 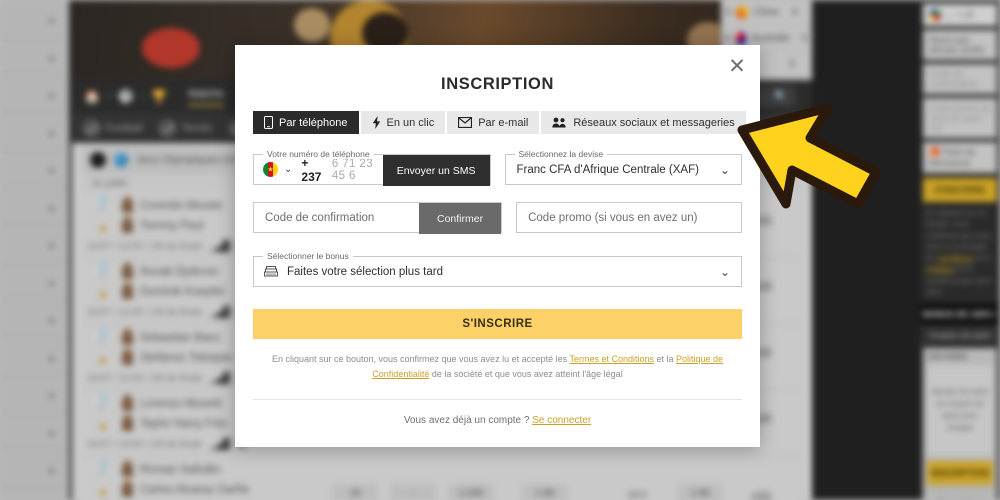 What do you see at coordinates (795, 12) in the screenshot?
I see `gold-count: 6` at bounding box center [795, 12].